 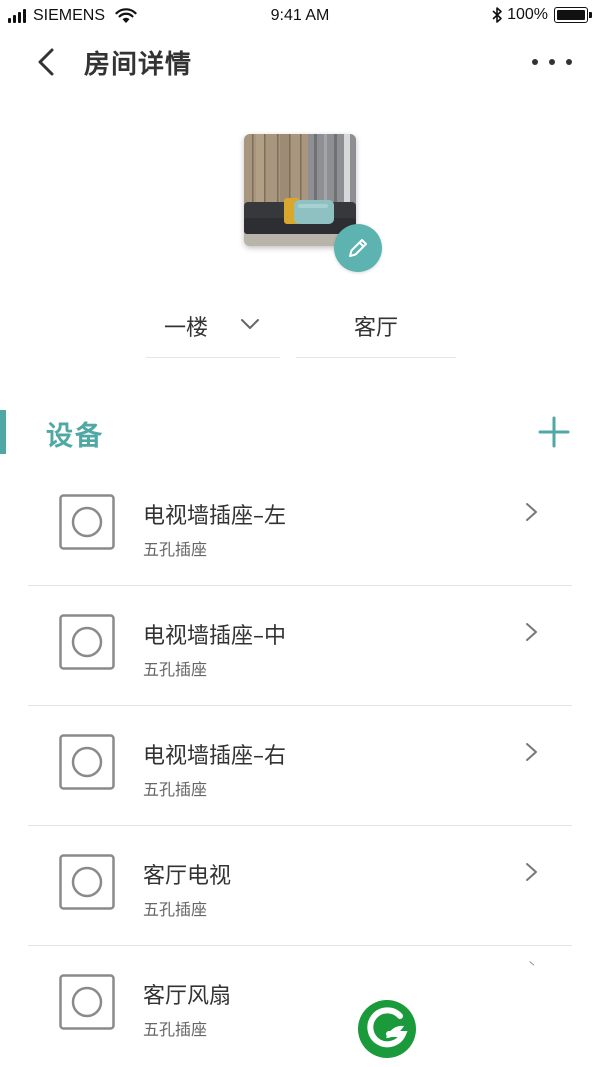 I want to click on battery-level, so click(x=571, y=15).